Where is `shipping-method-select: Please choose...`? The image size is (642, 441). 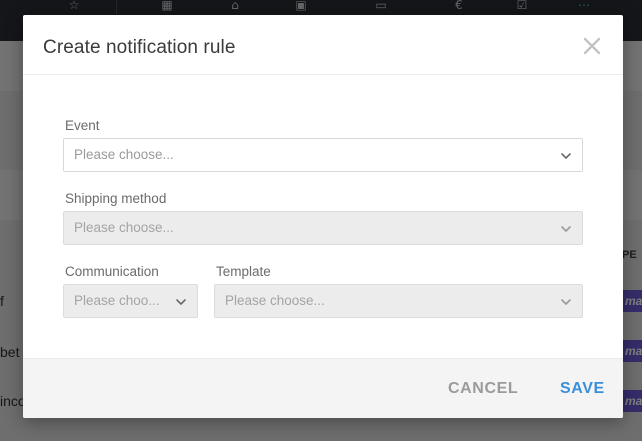 shipping-method-select: Please choose... is located at coordinates (323, 228).